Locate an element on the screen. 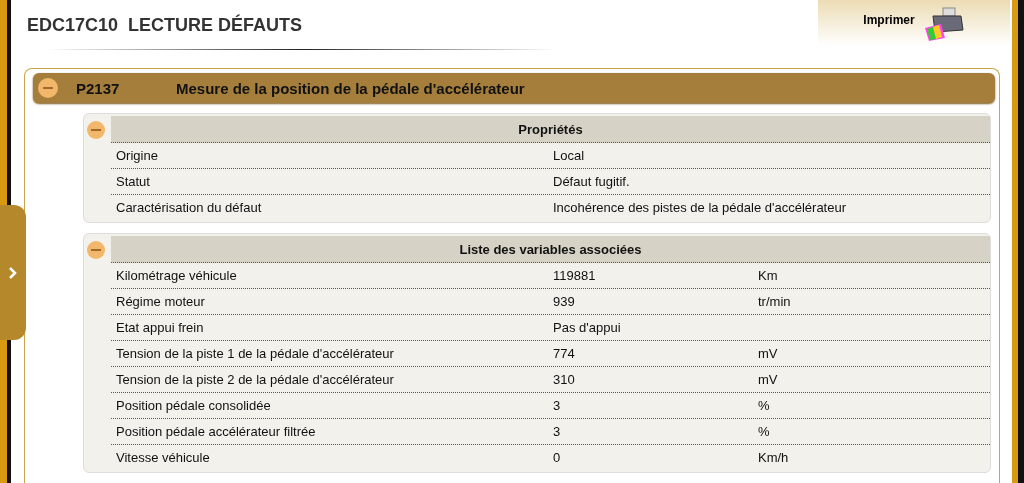  side-panel-tab is located at coordinates (13, 272).